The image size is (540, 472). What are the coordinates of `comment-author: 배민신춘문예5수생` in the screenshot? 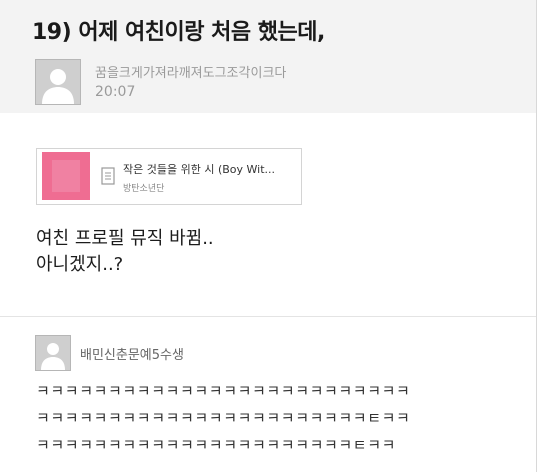 It's located at (132, 353).